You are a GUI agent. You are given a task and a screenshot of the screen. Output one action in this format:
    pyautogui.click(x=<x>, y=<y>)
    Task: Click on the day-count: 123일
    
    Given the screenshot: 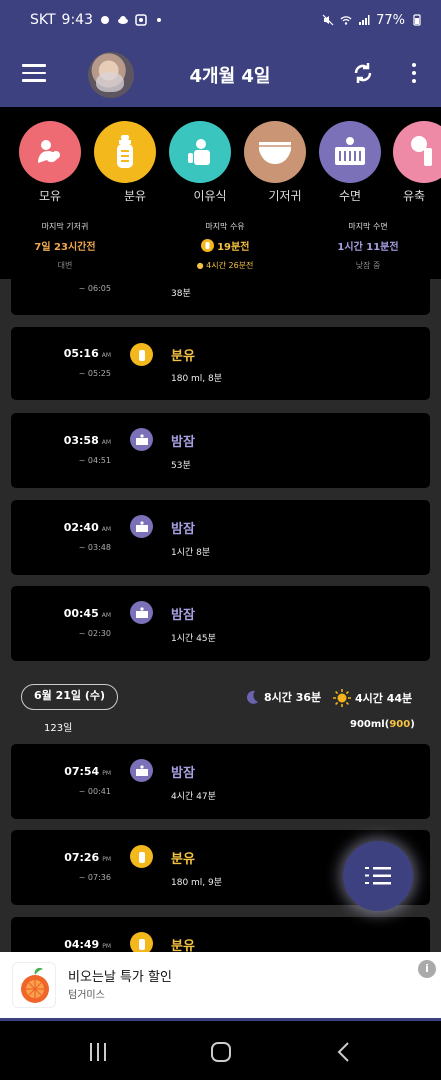 What is the action you would take?
    pyautogui.click(x=58, y=728)
    